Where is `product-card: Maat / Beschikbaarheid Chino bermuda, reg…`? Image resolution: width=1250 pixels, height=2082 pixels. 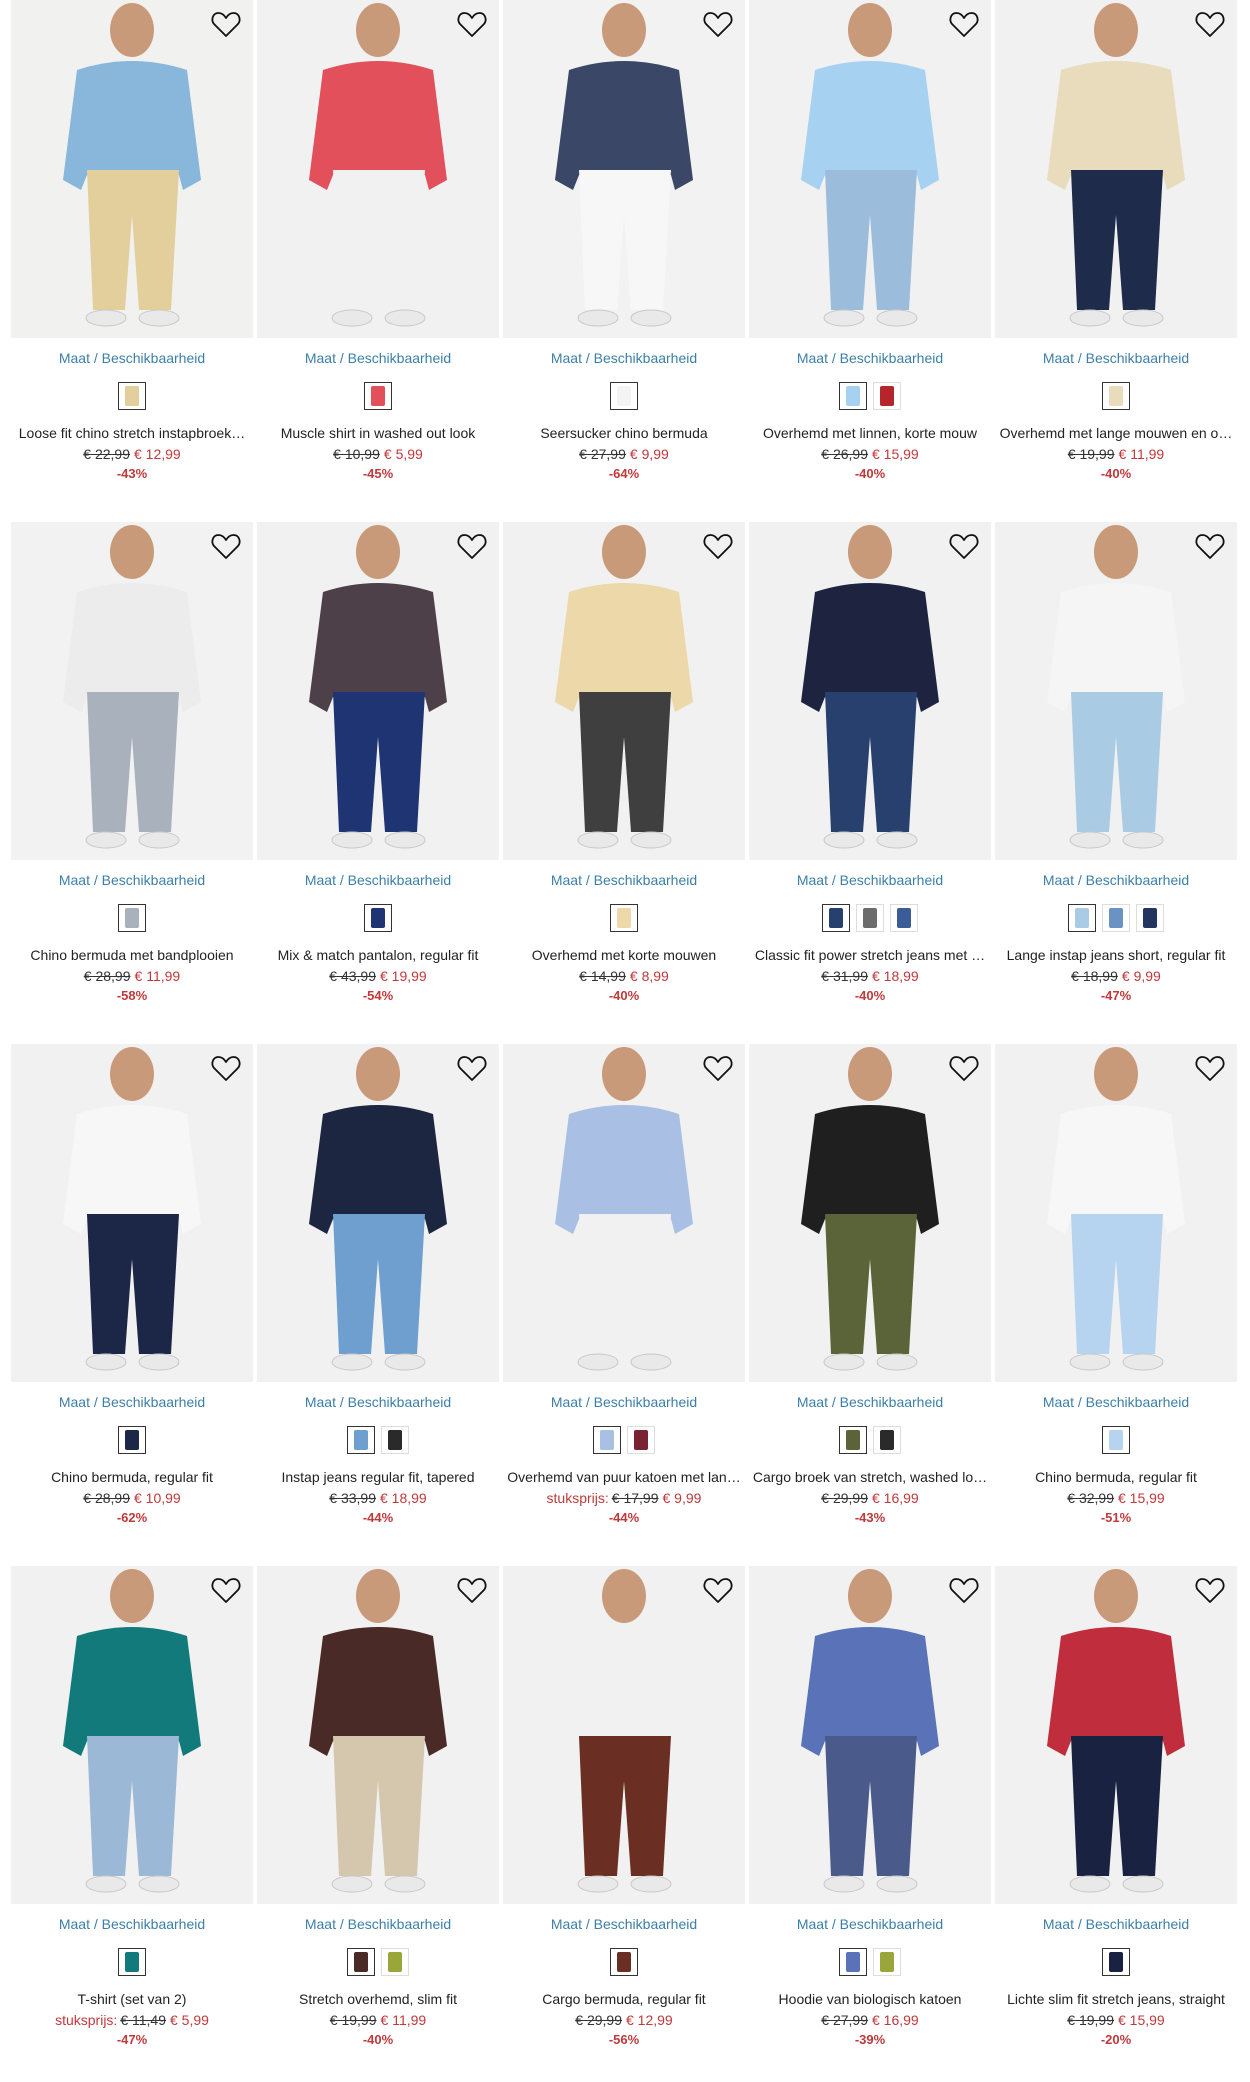
product-card: Maat / Beschikbaarheid Chino bermuda, reg… is located at coordinates (1116, 1294).